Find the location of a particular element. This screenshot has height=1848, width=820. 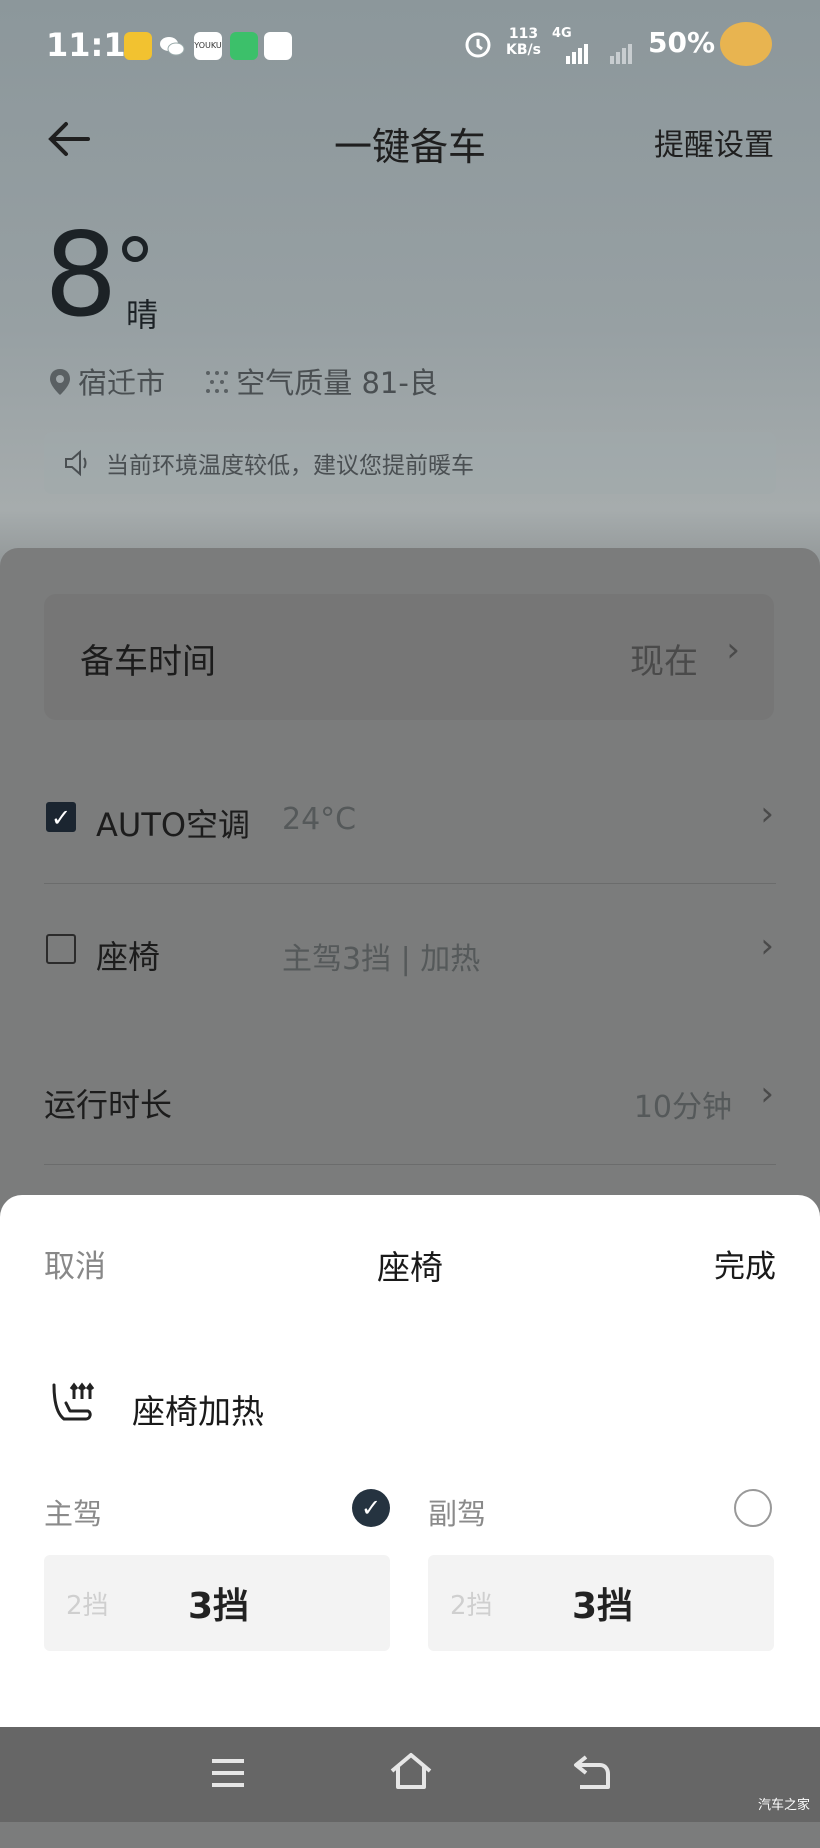

passenger-level-picker: 2挡 3挡 is located at coordinates (601, 1603).